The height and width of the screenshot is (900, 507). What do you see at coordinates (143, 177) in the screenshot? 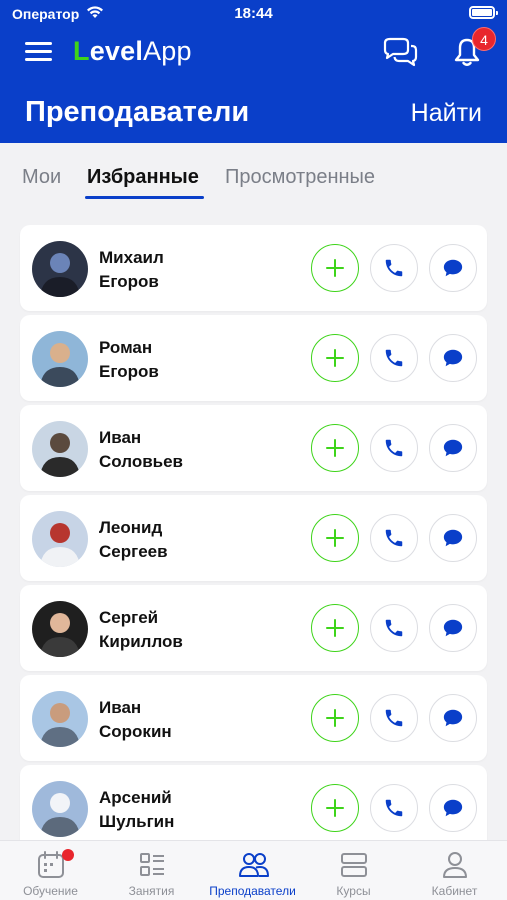
I see `tab-favorites: Избранные` at bounding box center [143, 177].